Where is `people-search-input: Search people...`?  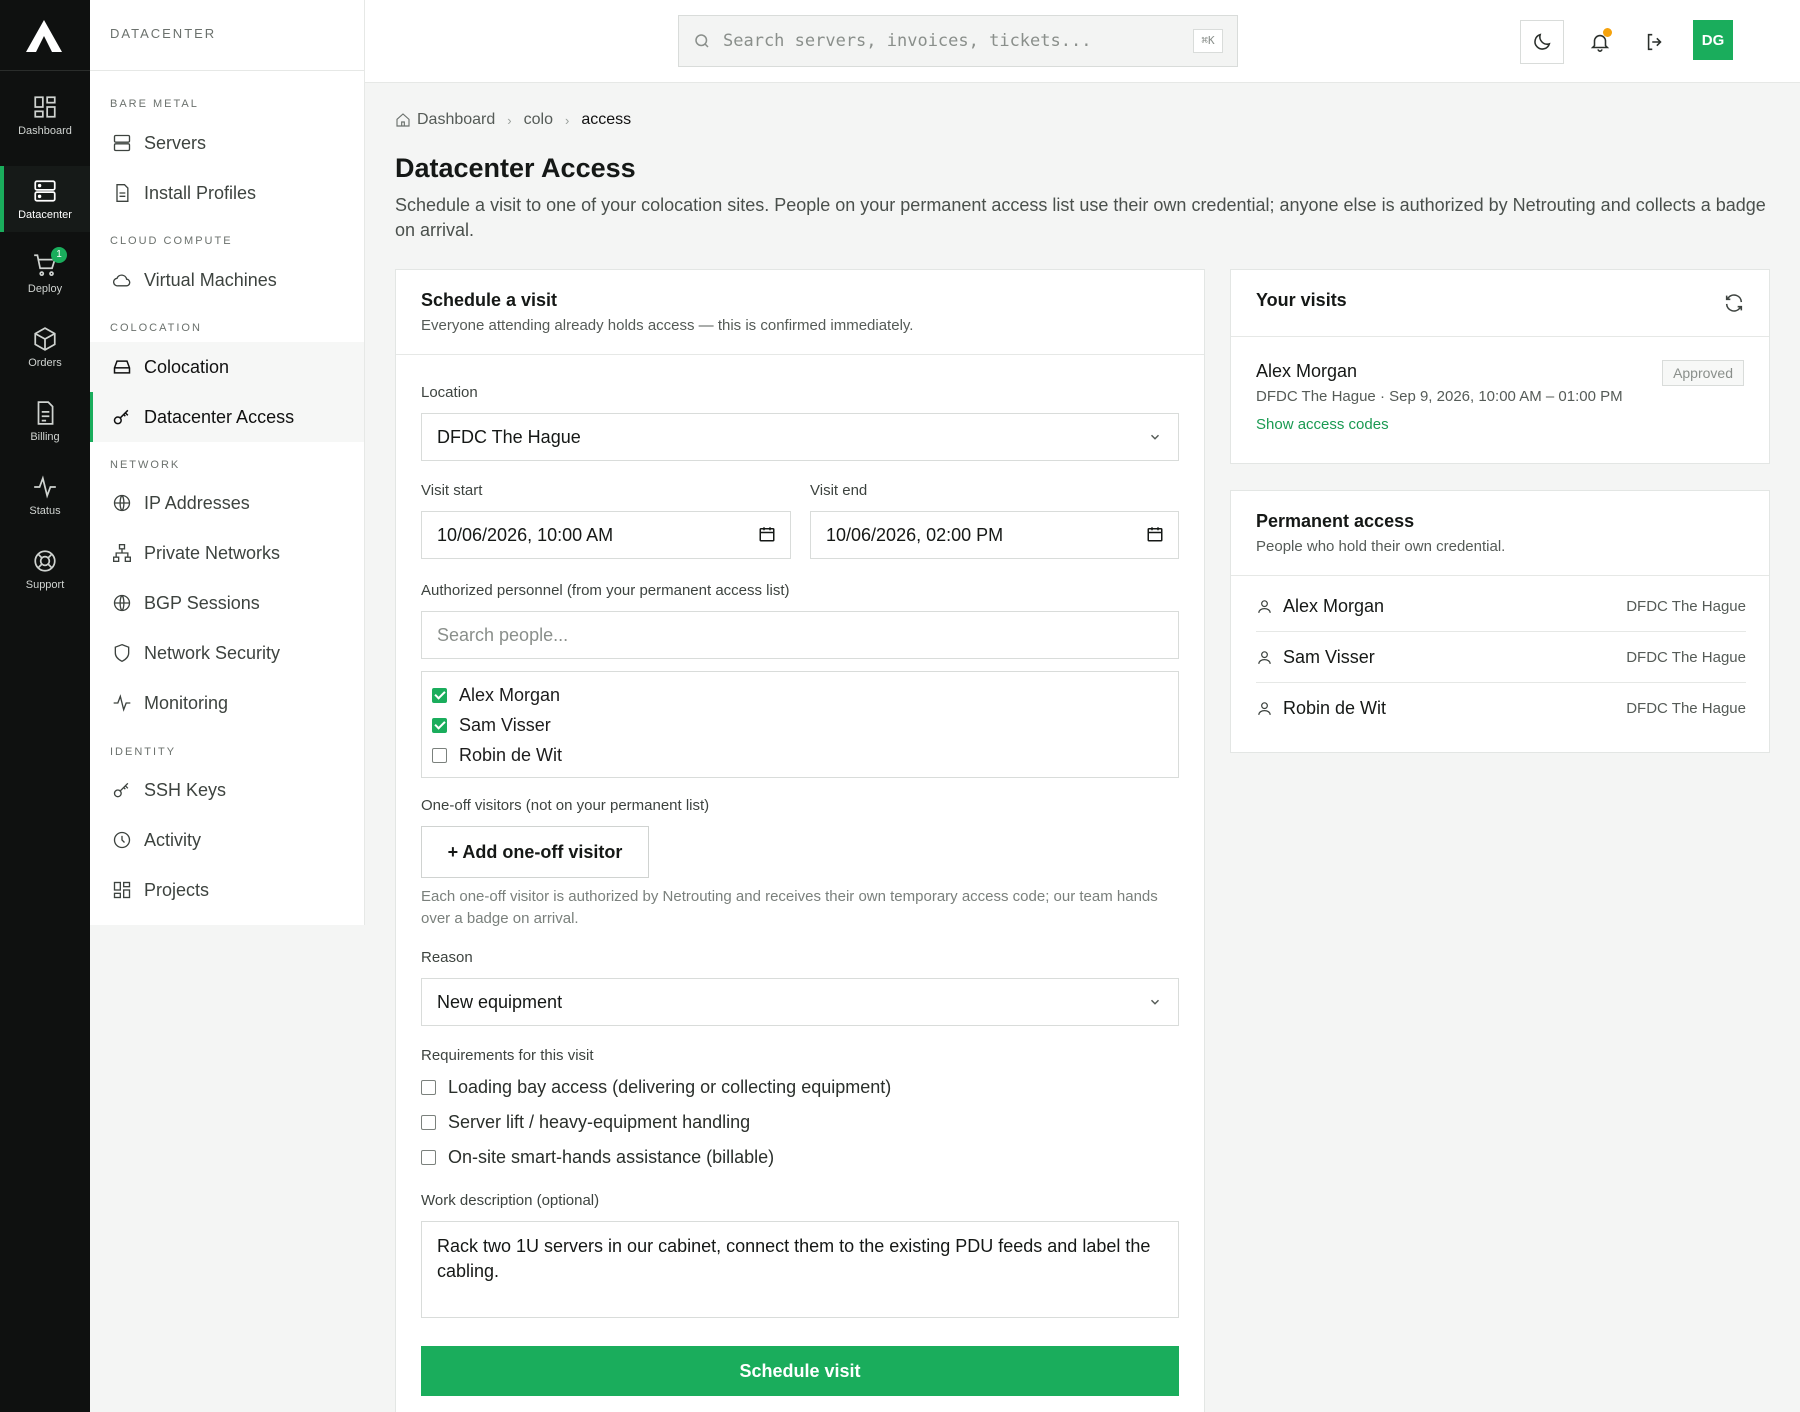
people-search-input: Search people... is located at coordinates (800, 635).